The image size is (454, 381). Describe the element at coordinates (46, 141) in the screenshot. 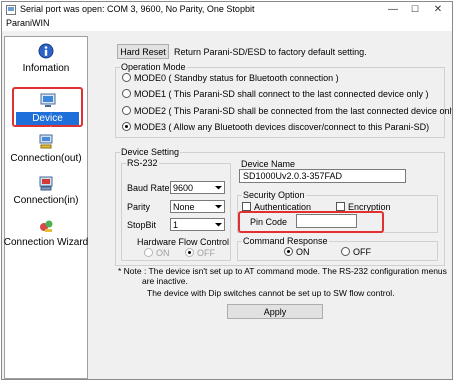

I see `connection-out-icon` at that location.